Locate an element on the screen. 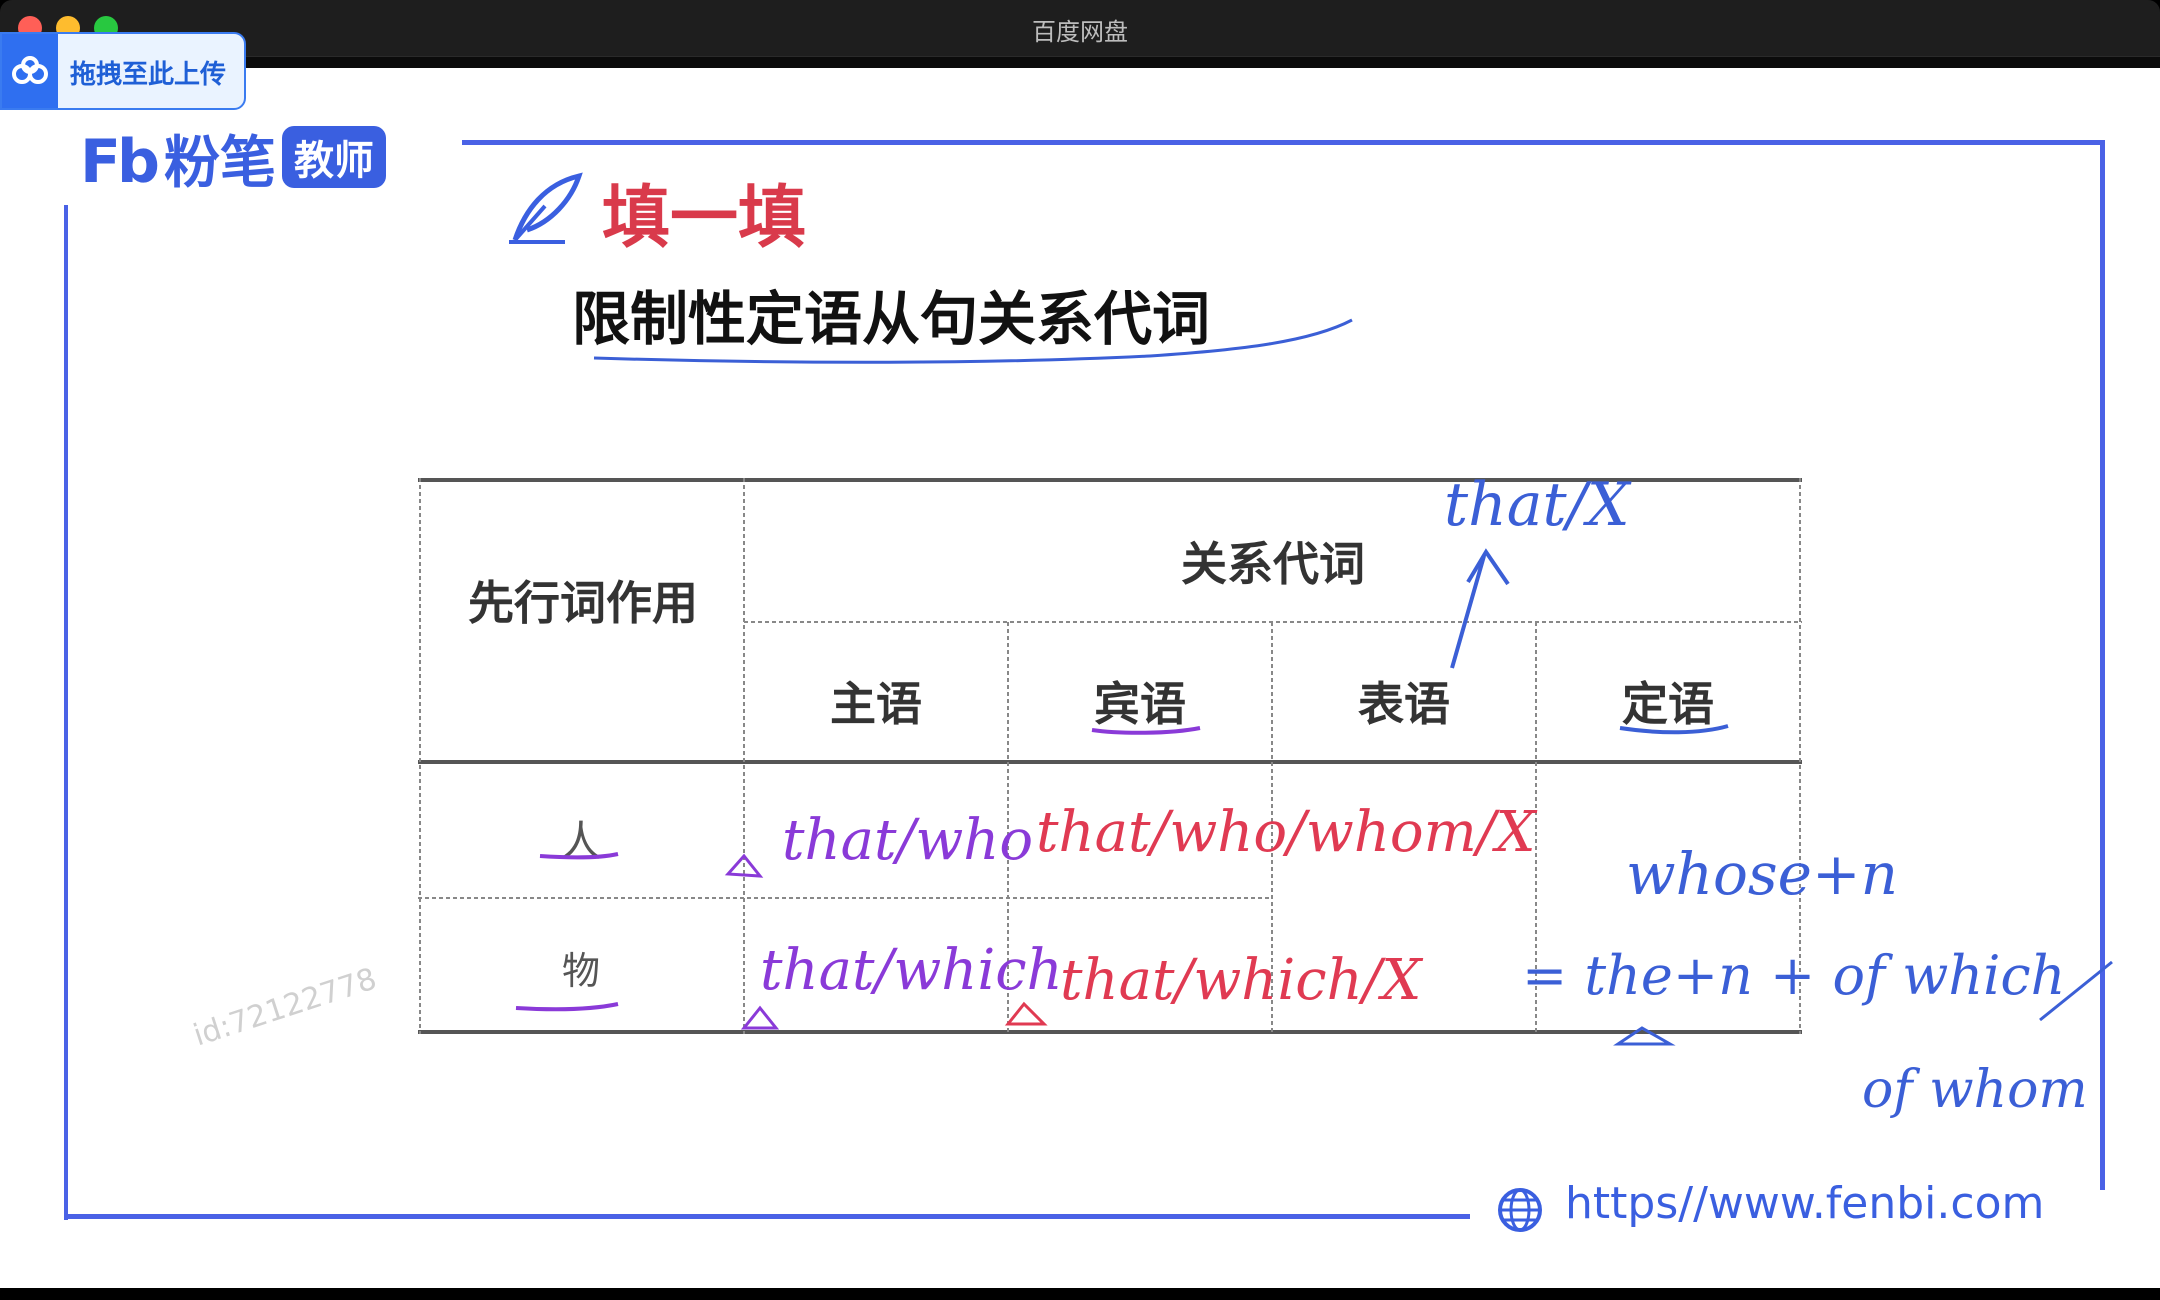 The width and height of the screenshot is (2160, 1300). ink-of-whom: of whom is located at coordinates (1975, 1090).